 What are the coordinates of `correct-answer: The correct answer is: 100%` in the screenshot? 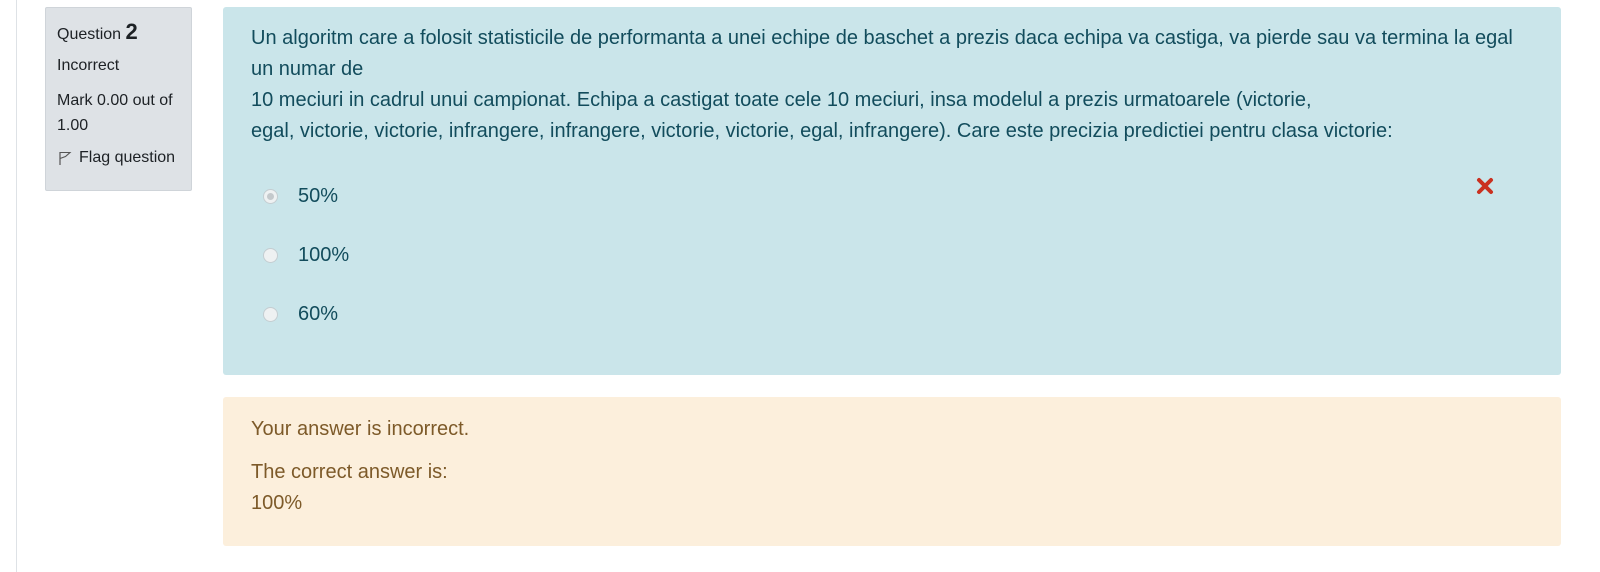 It's located at (892, 488).